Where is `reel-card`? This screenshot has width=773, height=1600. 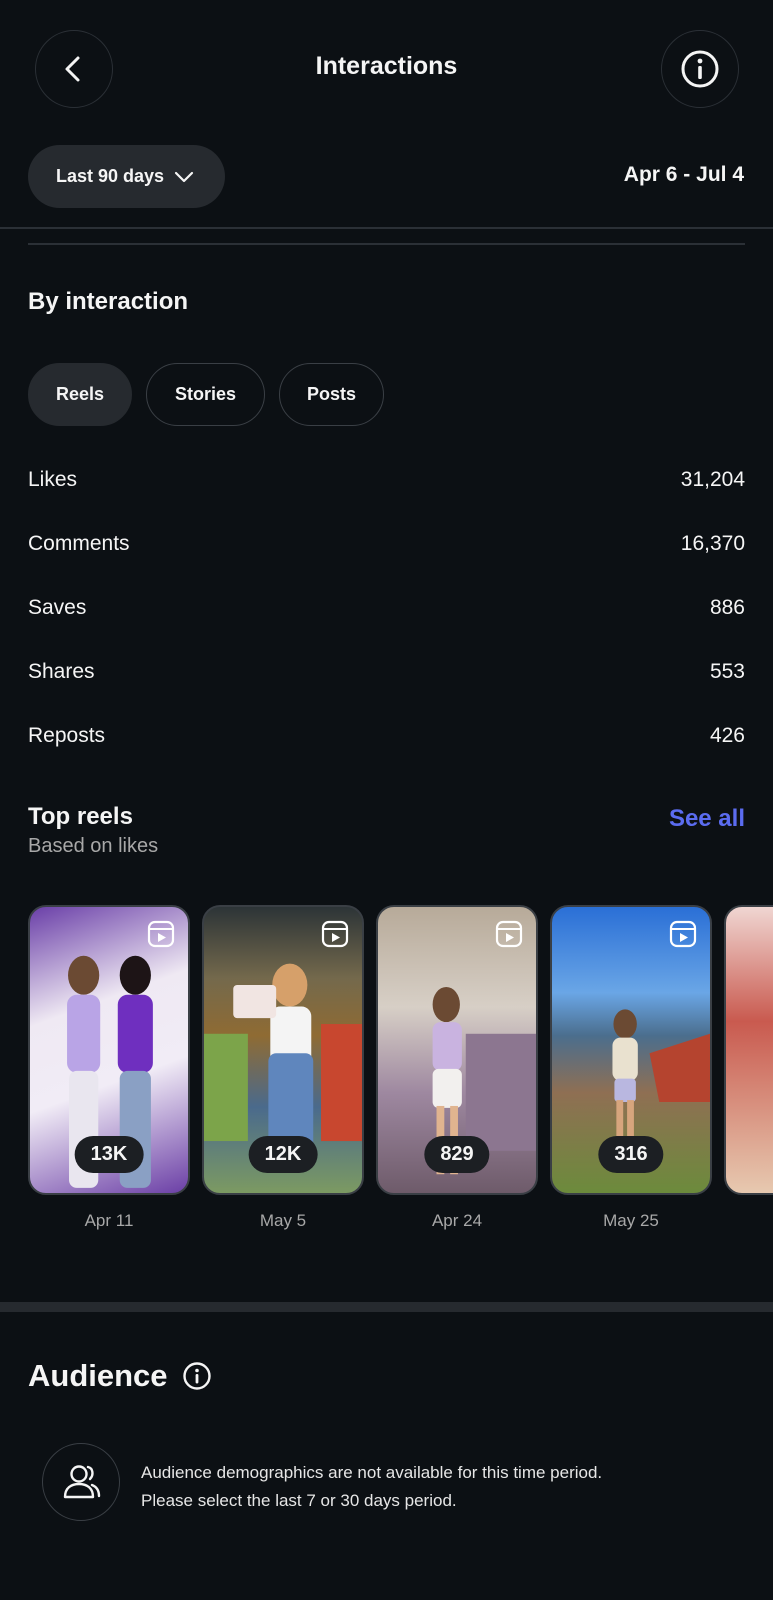
reel-card is located at coordinates (748, 1050).